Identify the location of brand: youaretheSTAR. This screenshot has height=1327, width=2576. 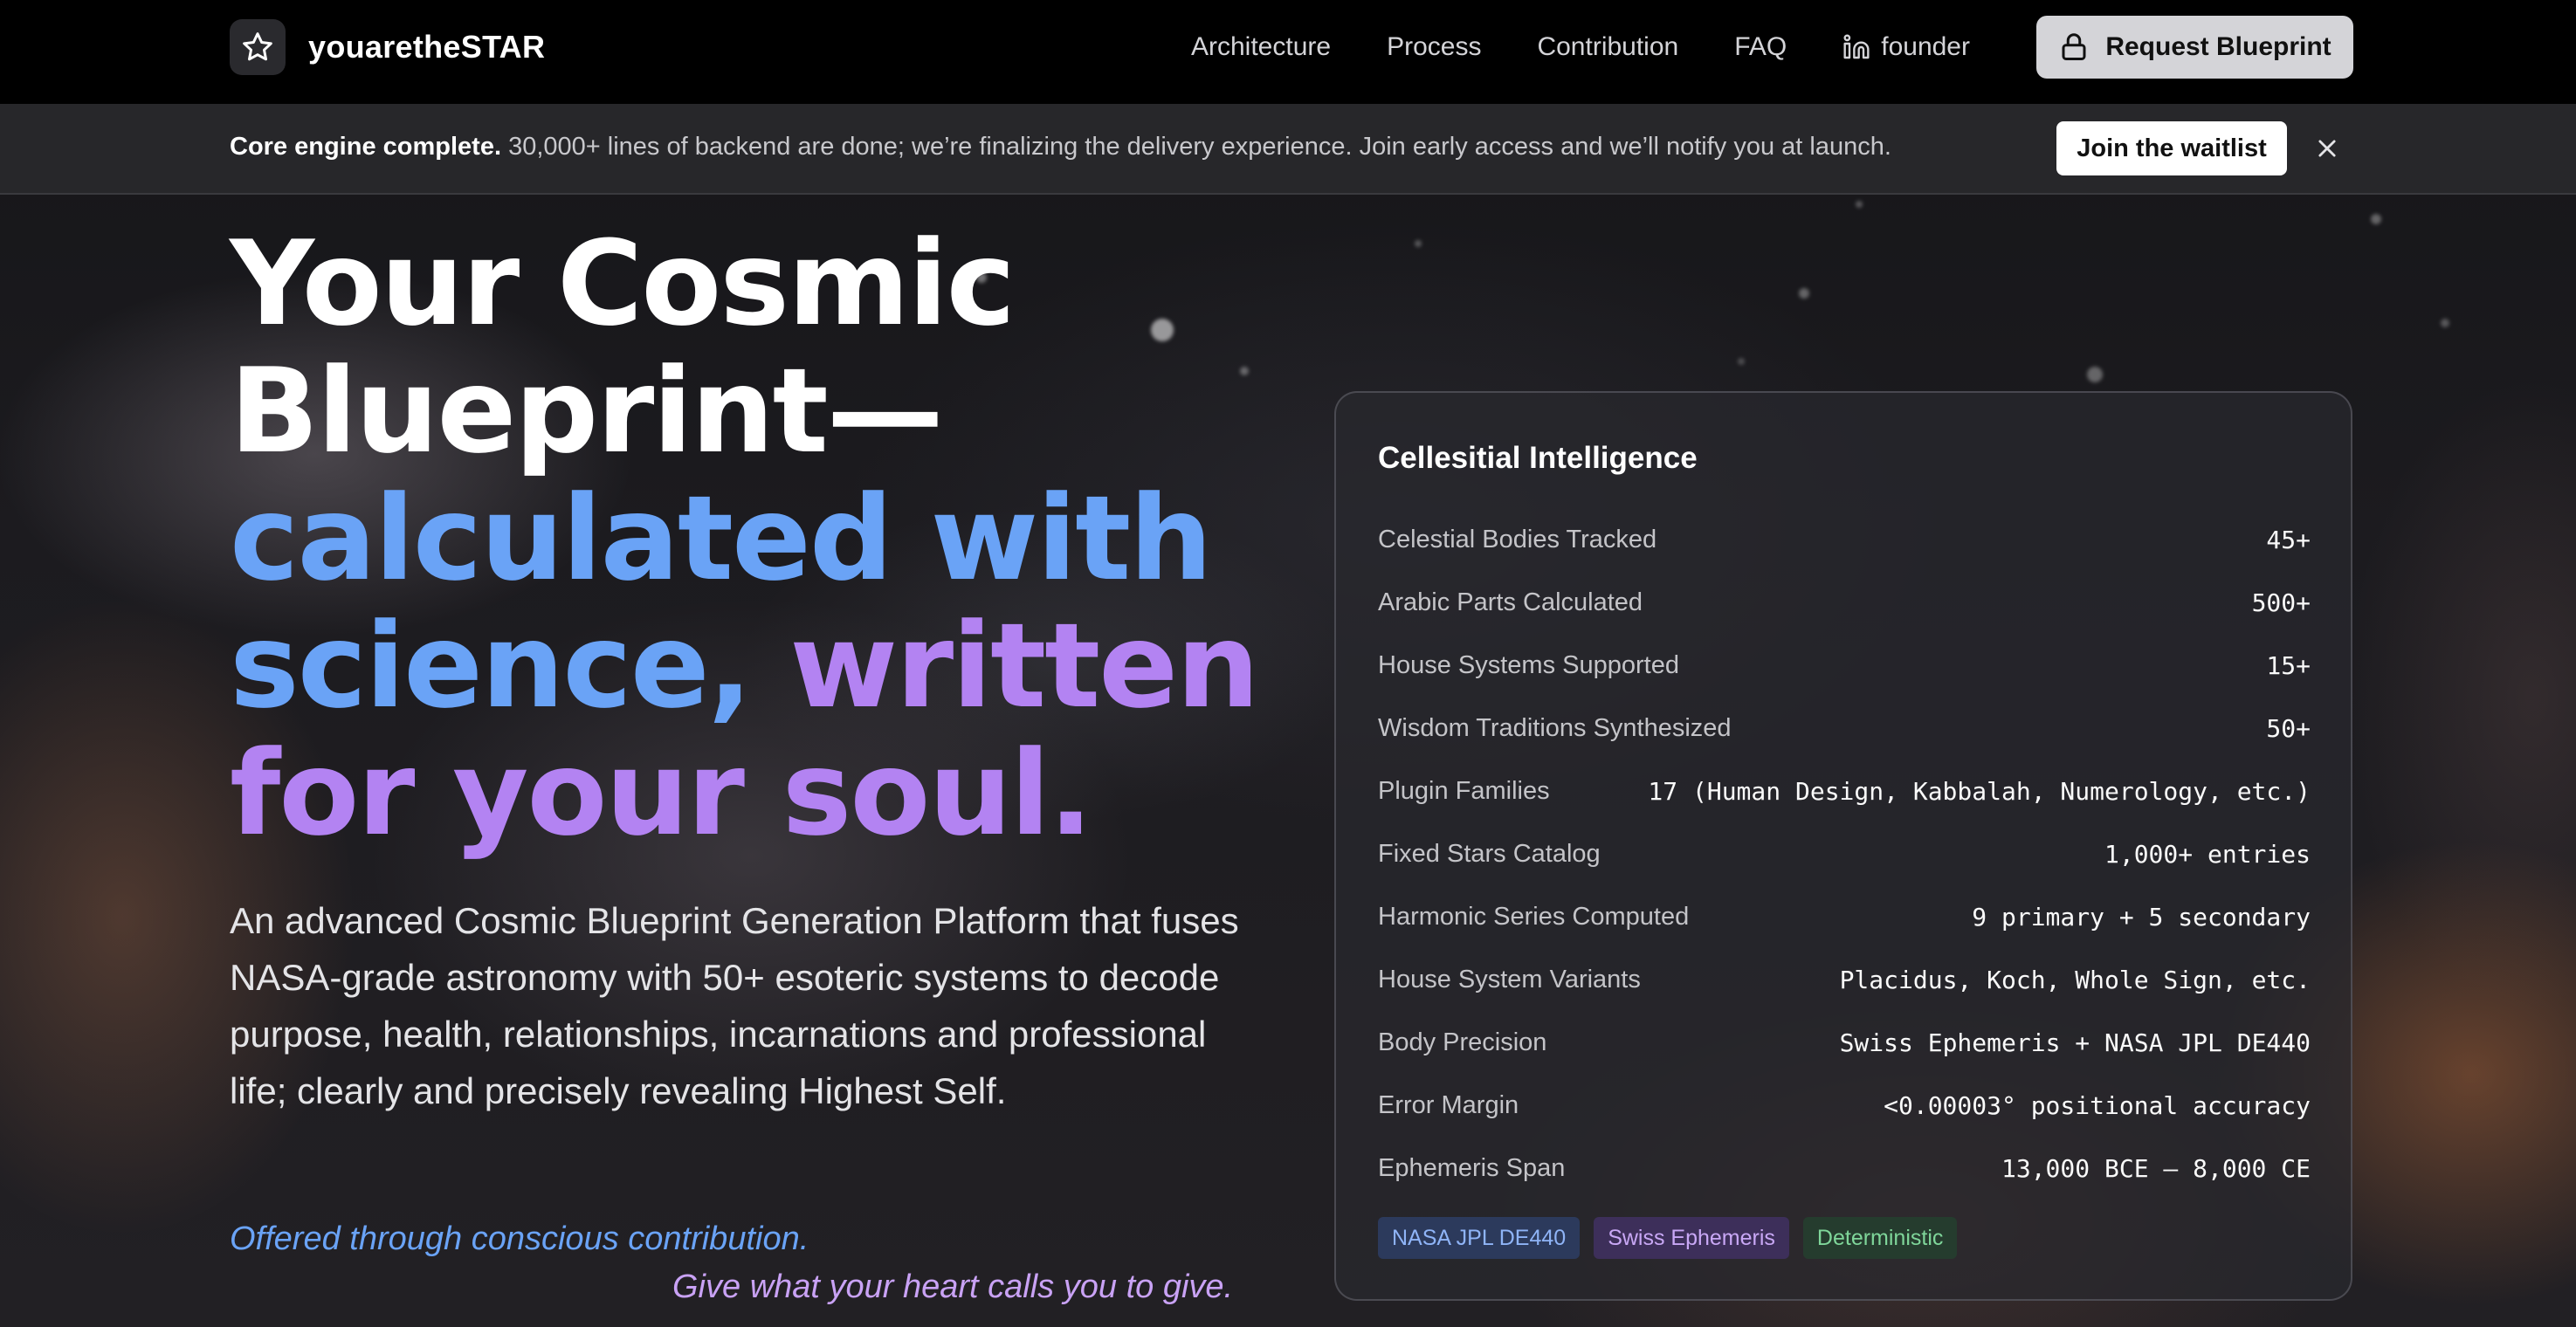
(387, 47).